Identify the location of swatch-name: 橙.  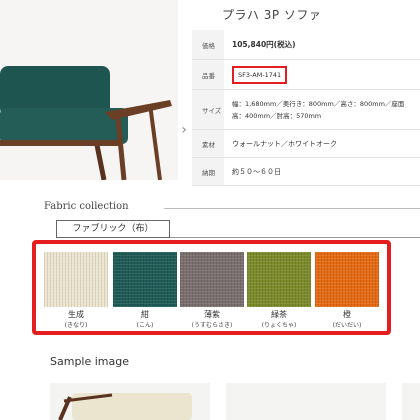
(347, 314).